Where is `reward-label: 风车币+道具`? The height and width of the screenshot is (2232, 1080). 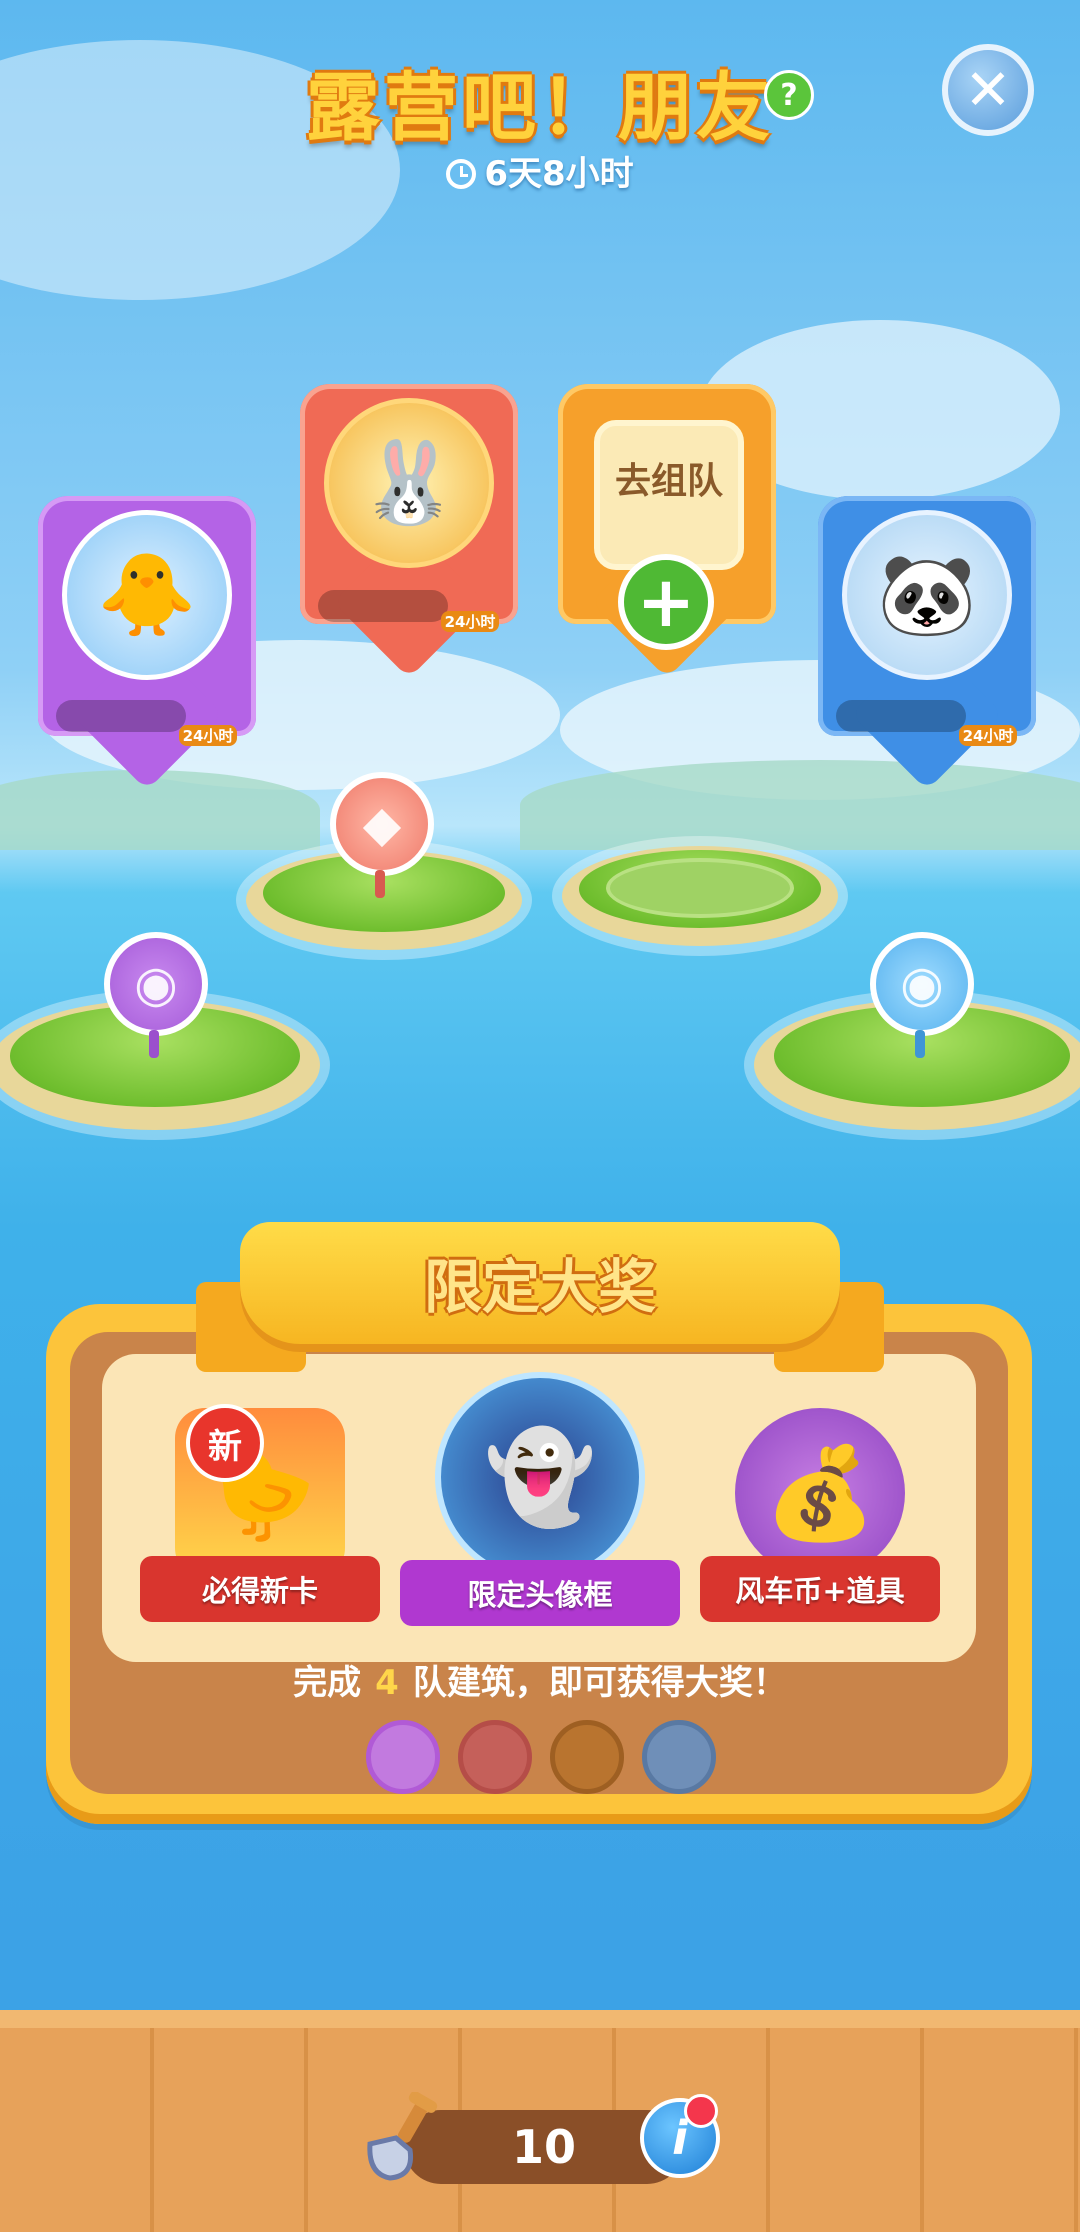 reward-label: 风车币+道具 is located at coordinates (820, 1589).